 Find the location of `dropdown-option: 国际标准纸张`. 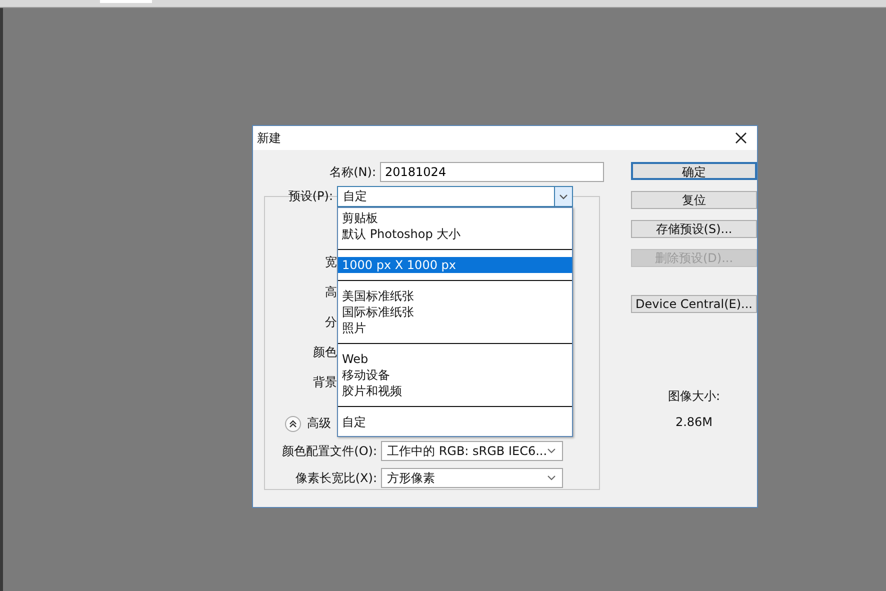

dropdown-option: 国际标准纸张 is located at coordinates (455, 312).